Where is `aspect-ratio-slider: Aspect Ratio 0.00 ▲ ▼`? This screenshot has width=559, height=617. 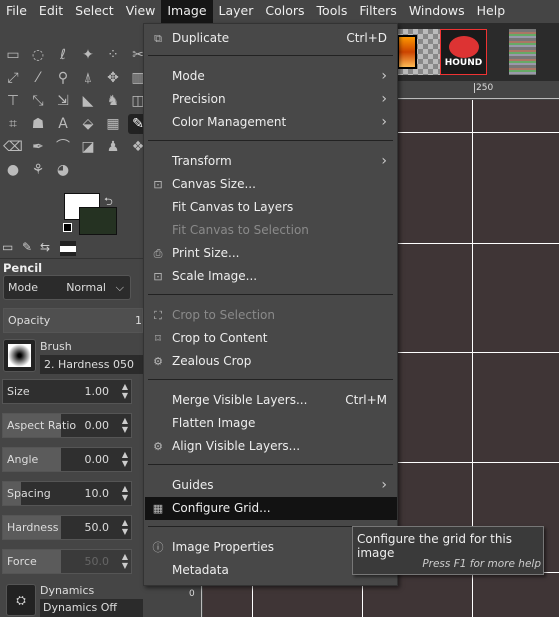 aspect-ratio-slider: Aspect Ratio 0.00 ▲ ▼ is located at coordinates (67, 425).